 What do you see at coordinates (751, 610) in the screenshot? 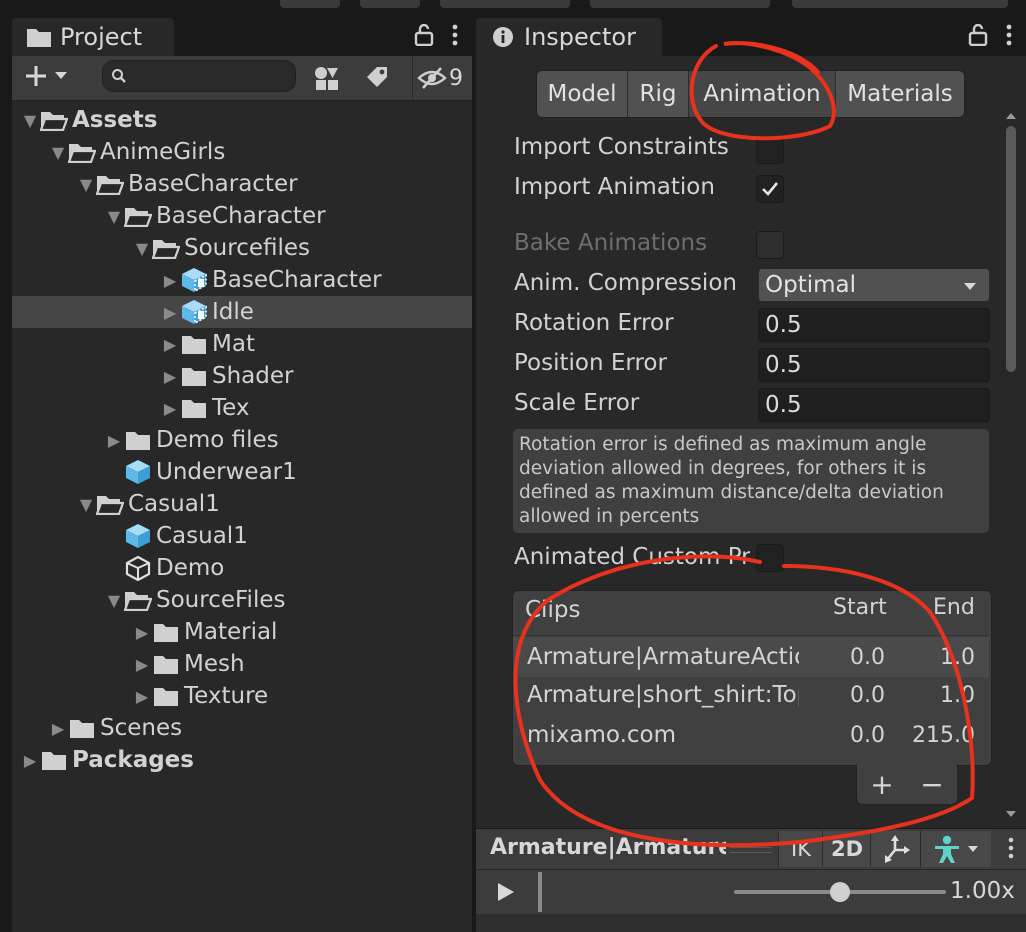
I see `clips-header: Clips Start End` at bounding box center [751, 610].